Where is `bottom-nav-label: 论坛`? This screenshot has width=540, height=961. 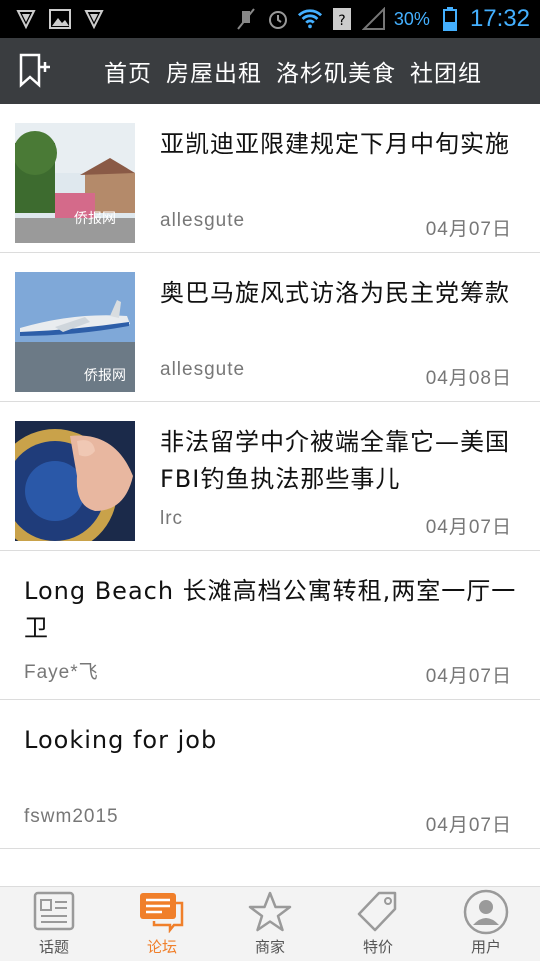
bottom-nav-label: 论坛 is located at coordinates (161, 947).